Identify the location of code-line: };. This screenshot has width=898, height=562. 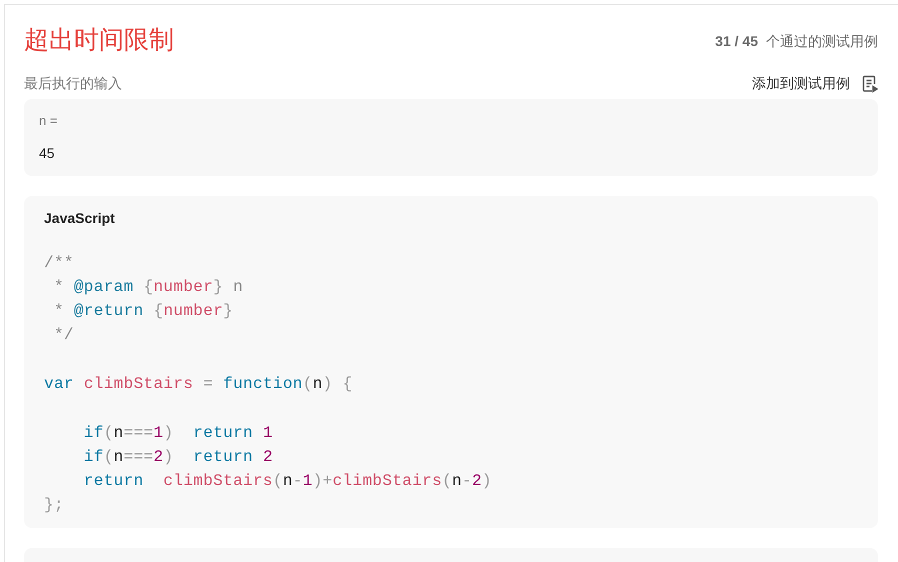
(54, 505).